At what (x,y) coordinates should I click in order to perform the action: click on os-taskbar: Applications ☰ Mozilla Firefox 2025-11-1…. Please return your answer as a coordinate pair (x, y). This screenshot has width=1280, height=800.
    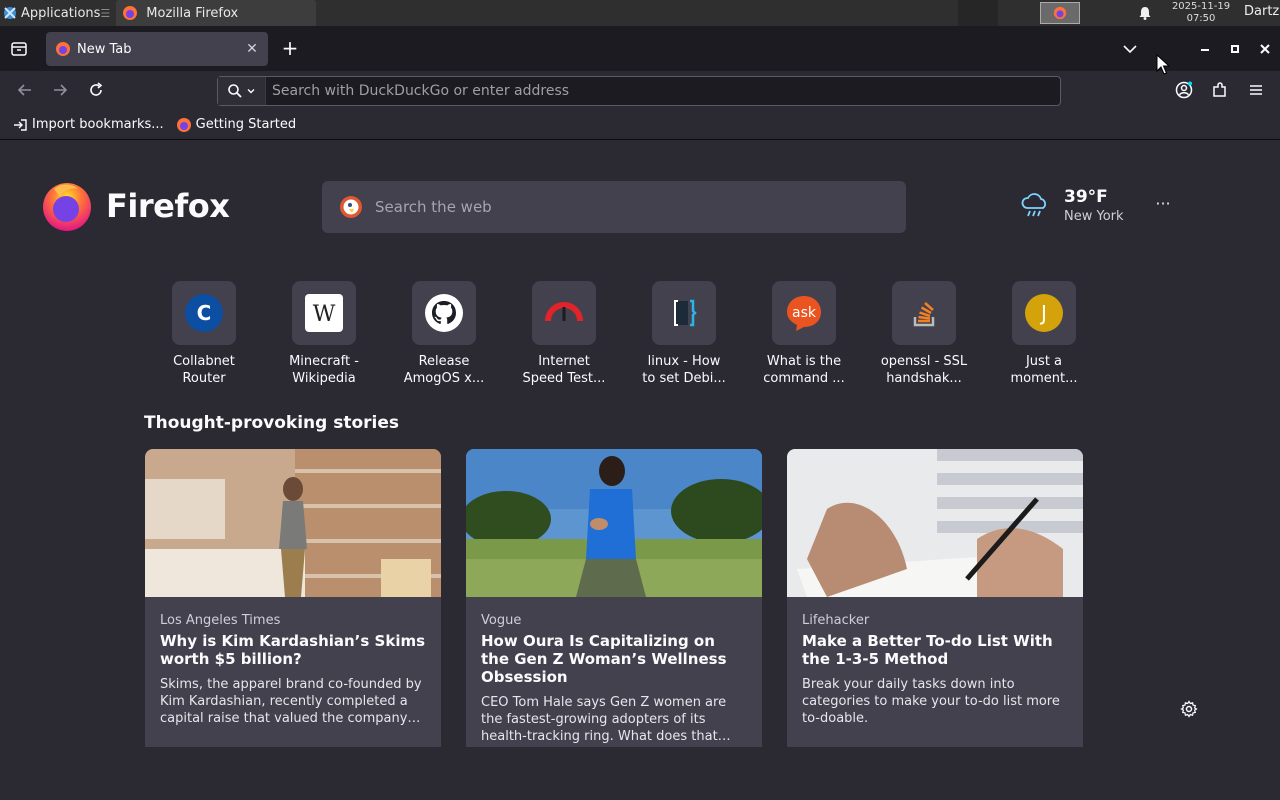
    Looking at the image, I should click on (640, 13).